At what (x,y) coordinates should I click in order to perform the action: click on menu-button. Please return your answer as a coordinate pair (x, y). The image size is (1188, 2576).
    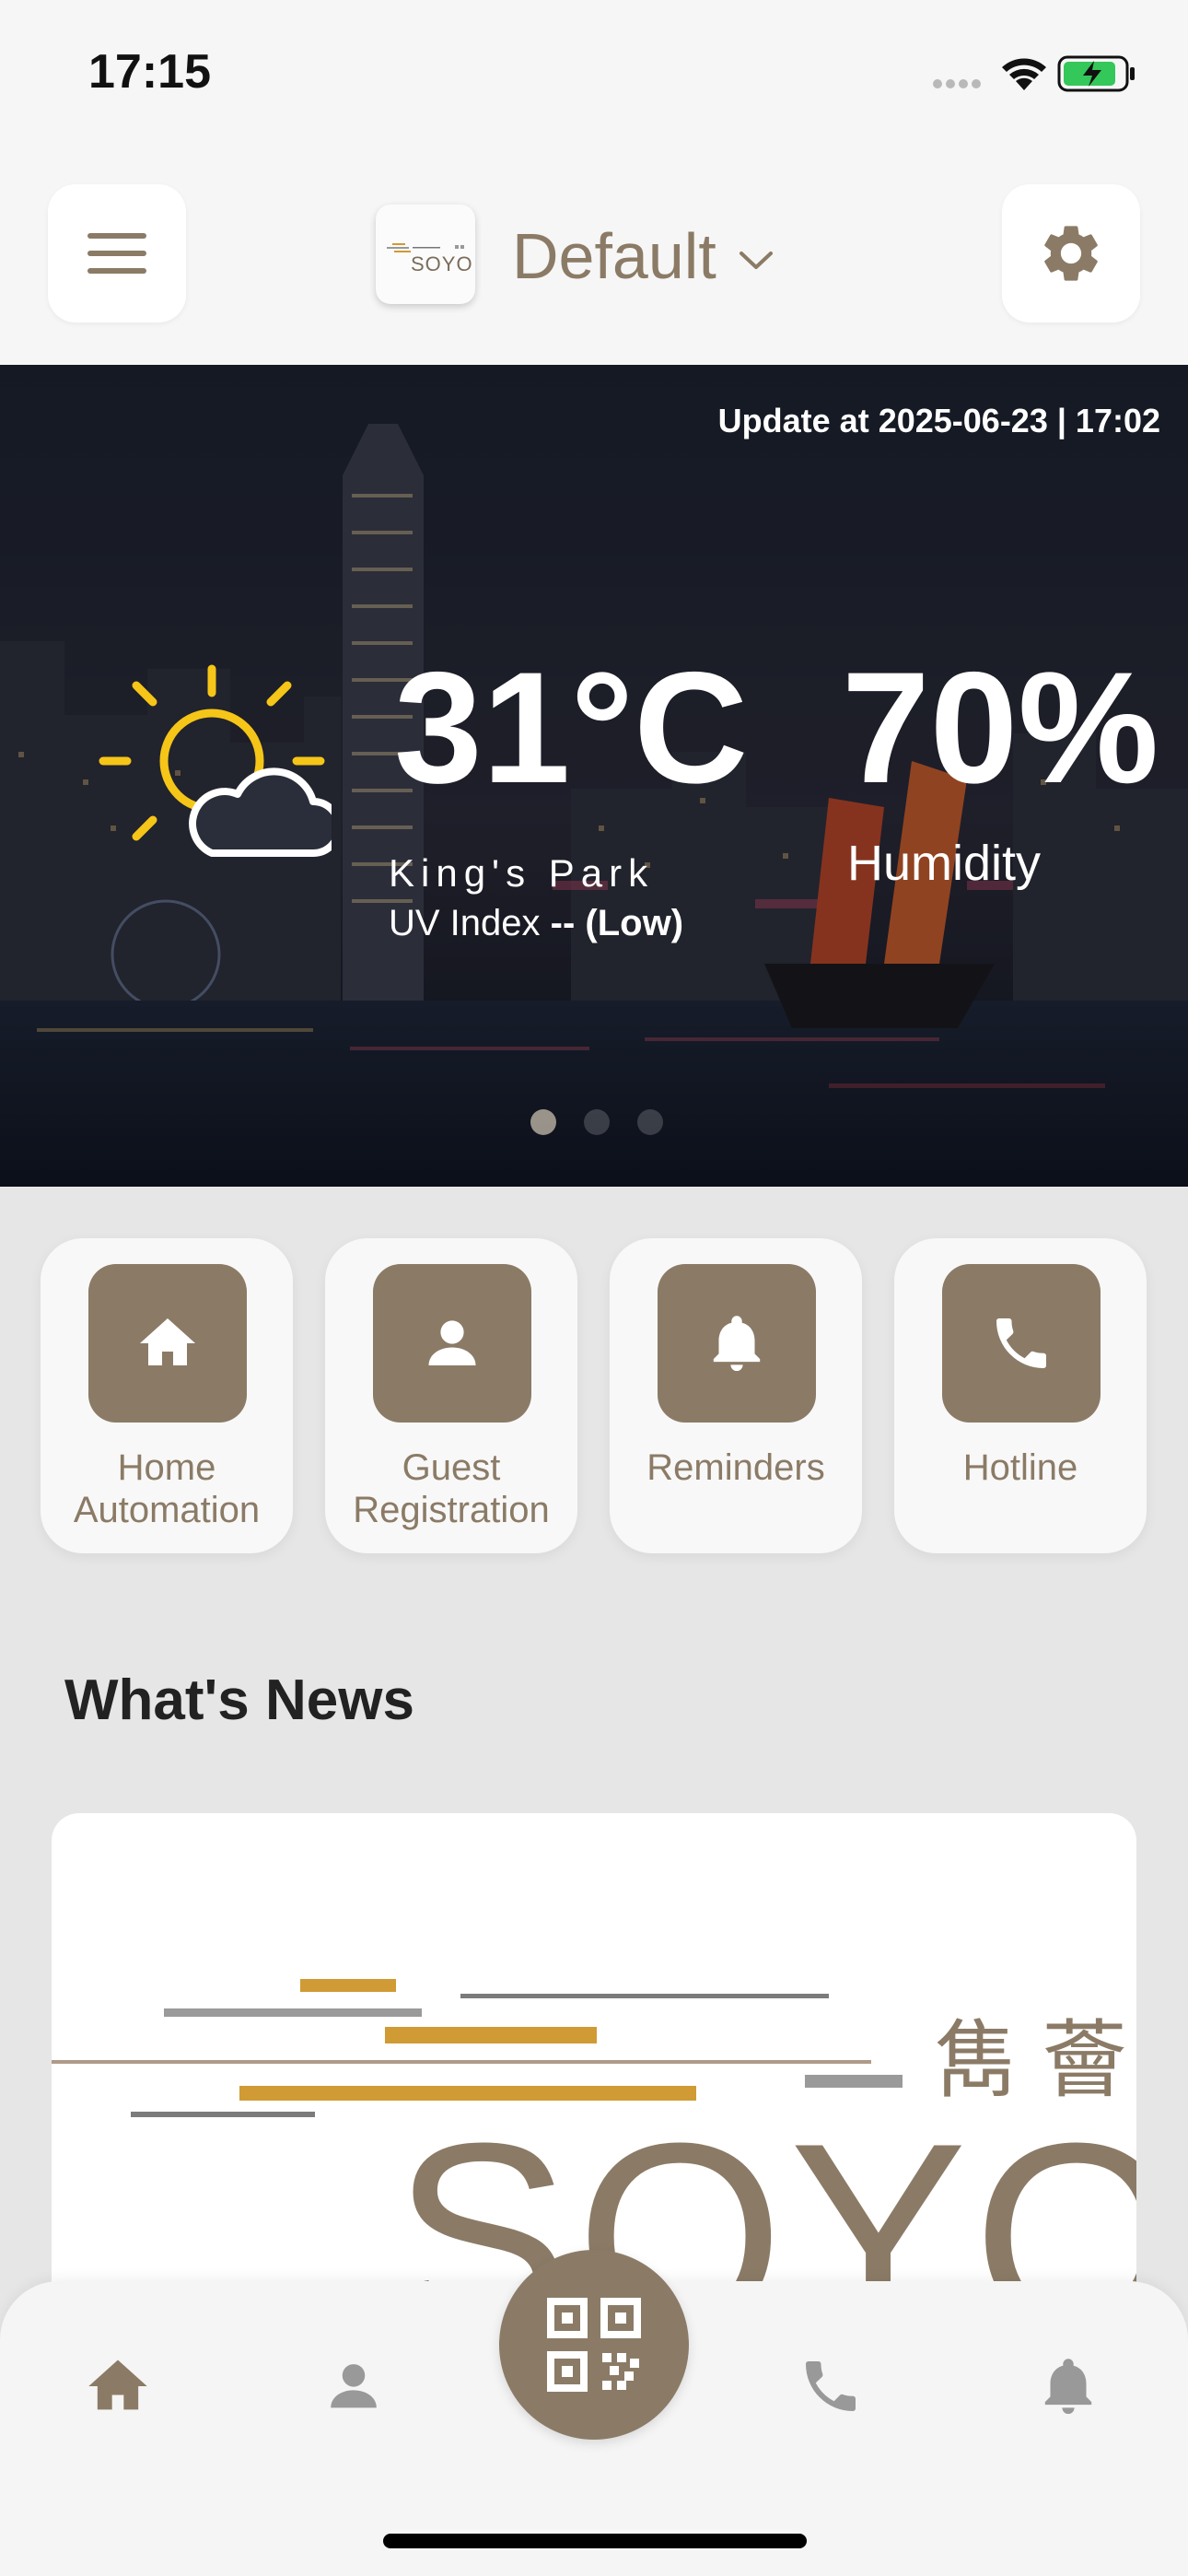
    Looking at the image, I should click on (117, 253).